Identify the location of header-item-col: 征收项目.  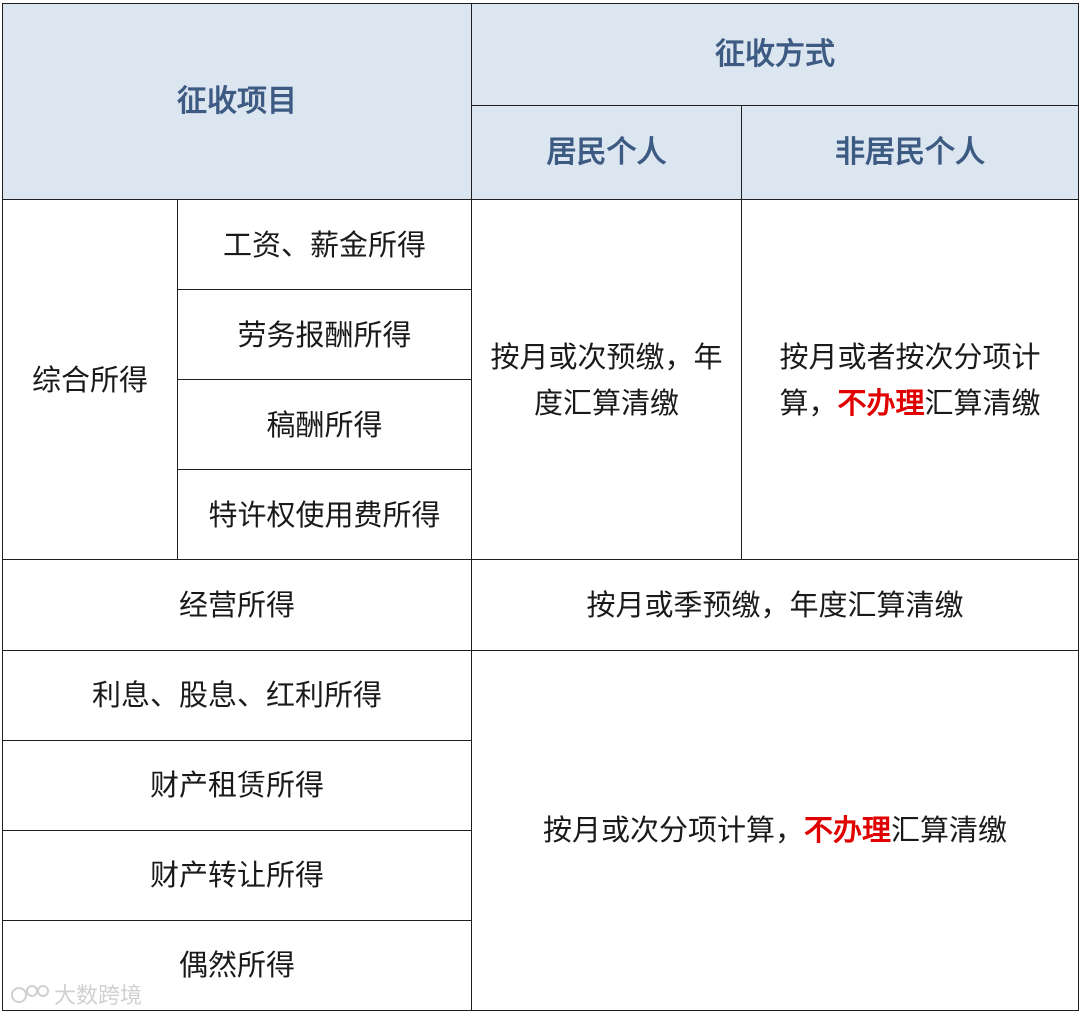
(237, 101).